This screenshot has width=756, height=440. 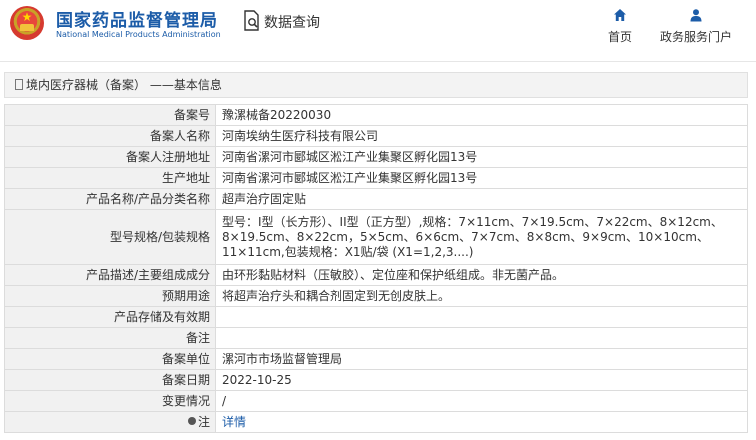 I want to click on section-title: 境内医疗器械（备案） ——基本信息, so click(x=376, y=85).